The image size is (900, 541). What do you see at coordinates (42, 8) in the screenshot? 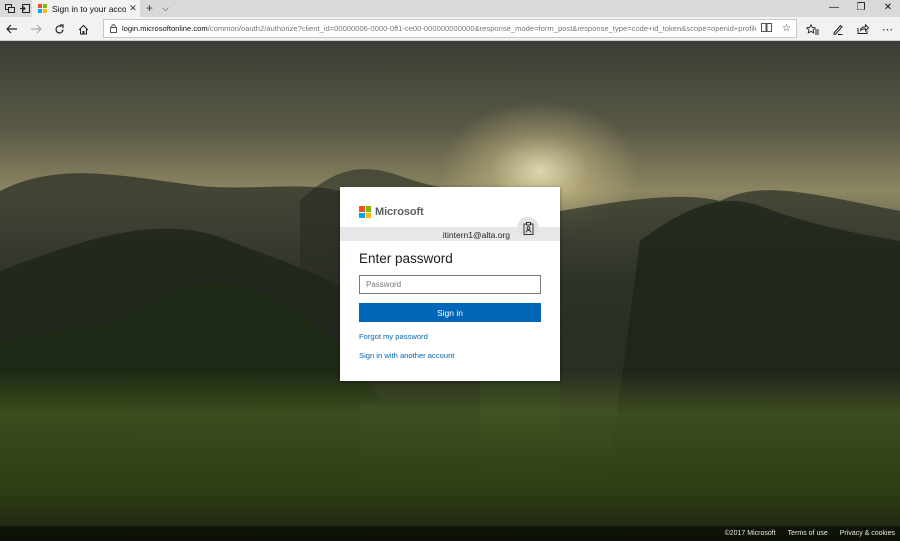
I see `microsoft-favicon-icon` at bounding box center [42, 8].